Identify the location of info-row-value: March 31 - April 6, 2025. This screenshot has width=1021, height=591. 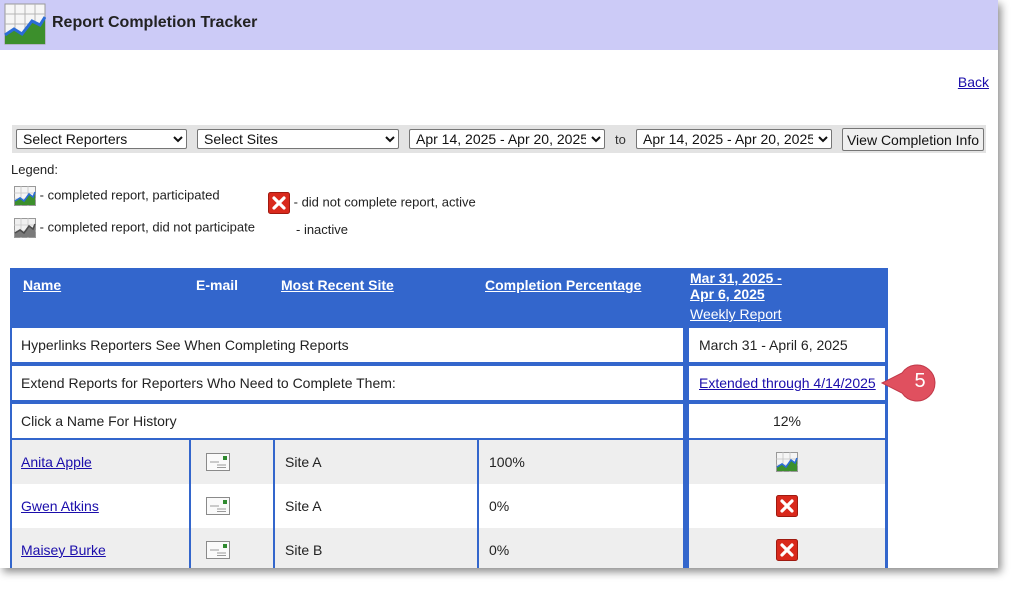
(773, 345).